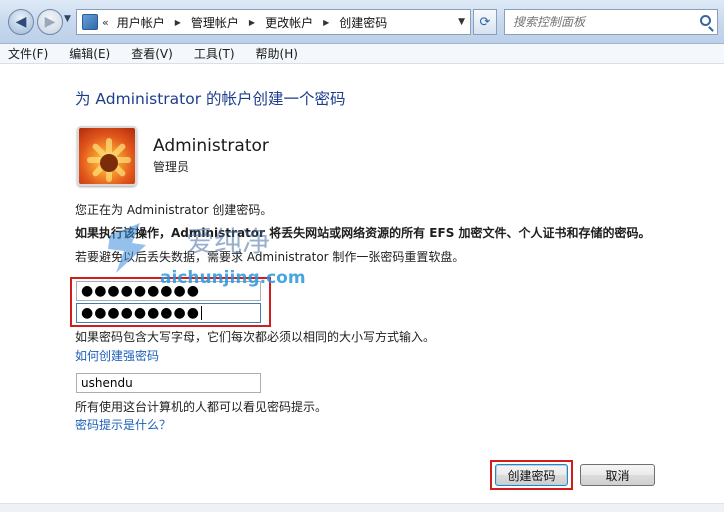 This screenshot has height=512, width=724. What do you see at coordinates (270, 257) in the screenshot?
I see `reset-disk-text: 若要避免以后丢失数据，需要求 Administrator 制作一张密码重置软盘。` at bounding box center [270, 257].